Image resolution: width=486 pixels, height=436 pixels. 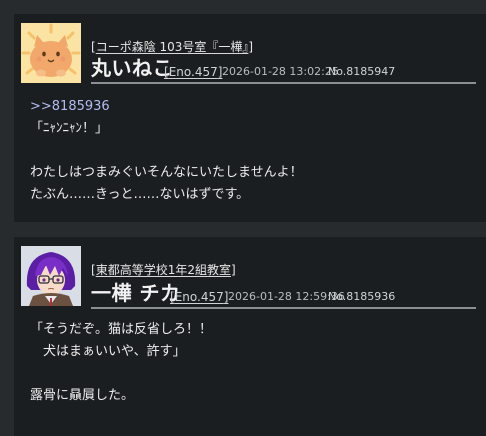 What do you see at coordinates (69, 128) in the screenshot?
I see `post-text-line: 「ﾆｬﾝﾆｬﾝ！」` at bounding box center [69, 128].